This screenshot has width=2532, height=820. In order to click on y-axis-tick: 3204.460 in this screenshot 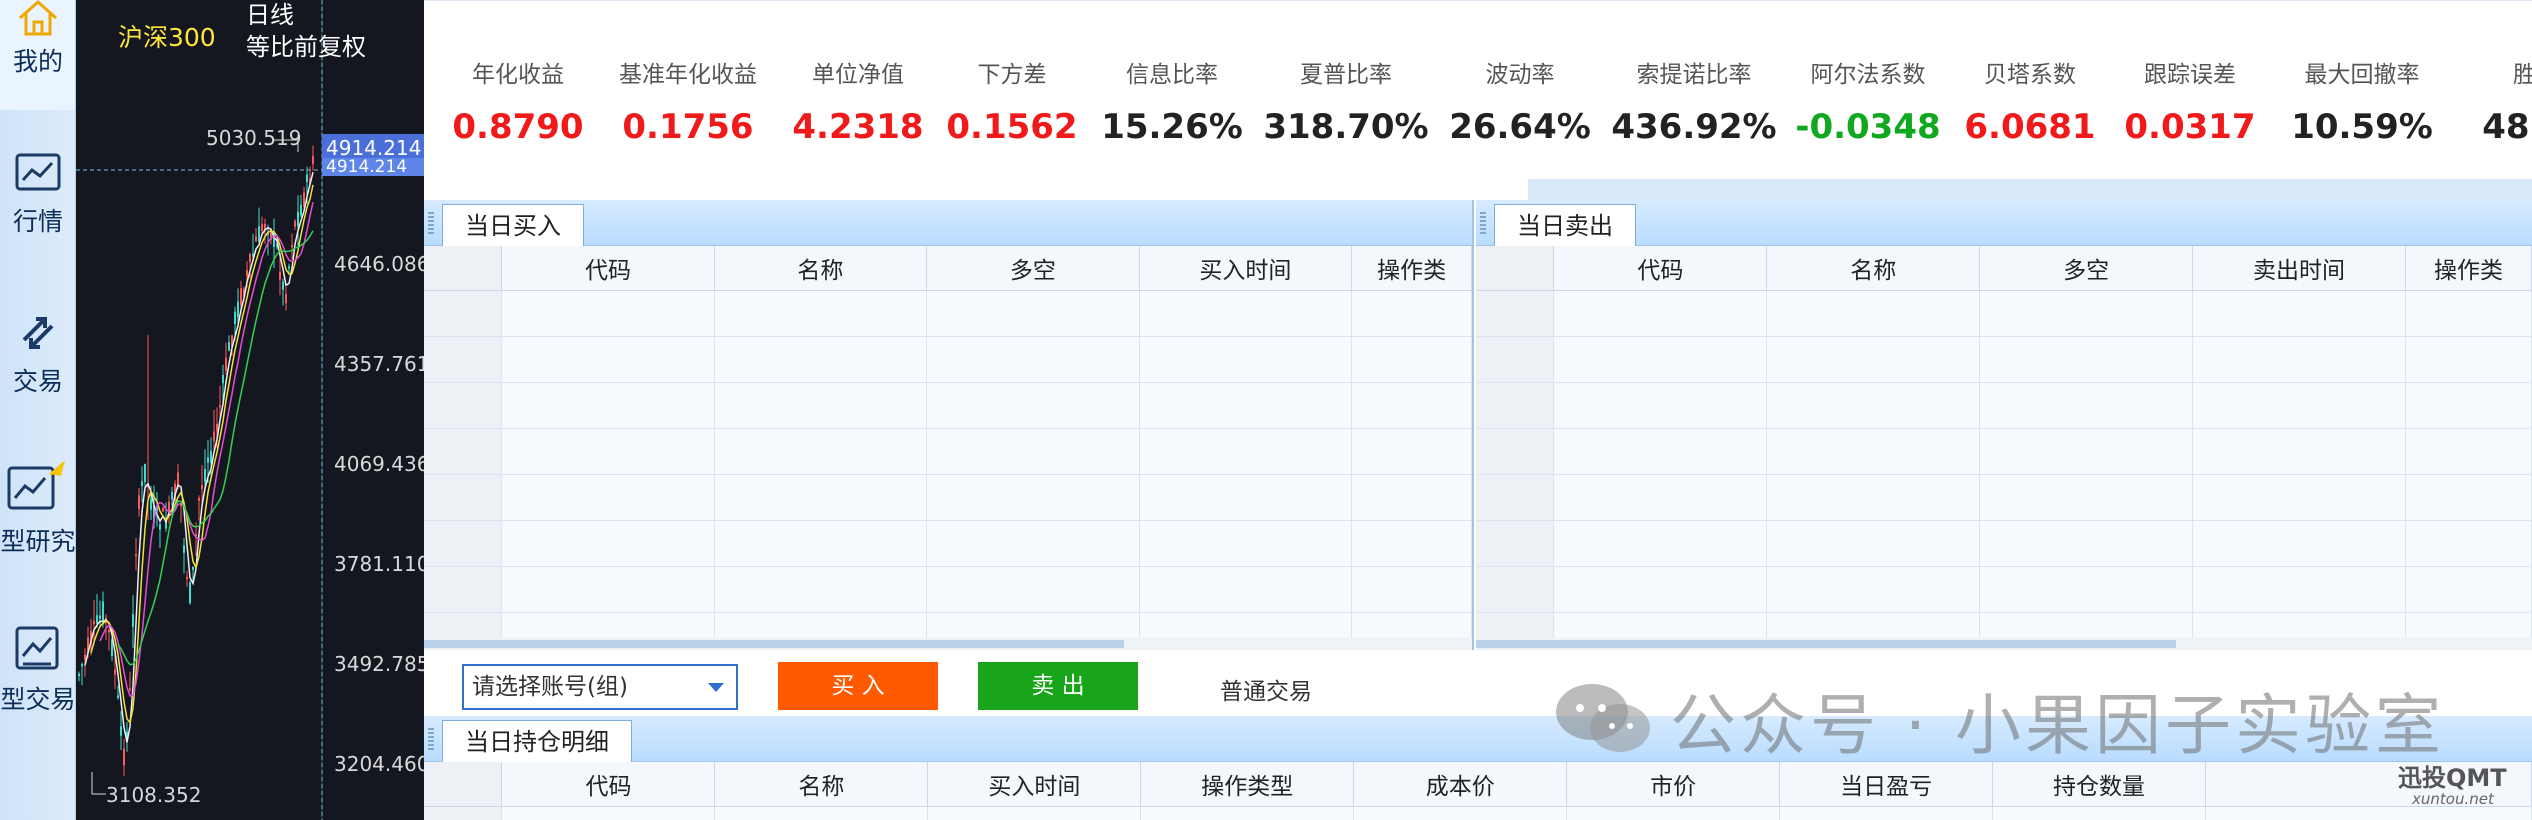, I will do `click(379, 764)`.